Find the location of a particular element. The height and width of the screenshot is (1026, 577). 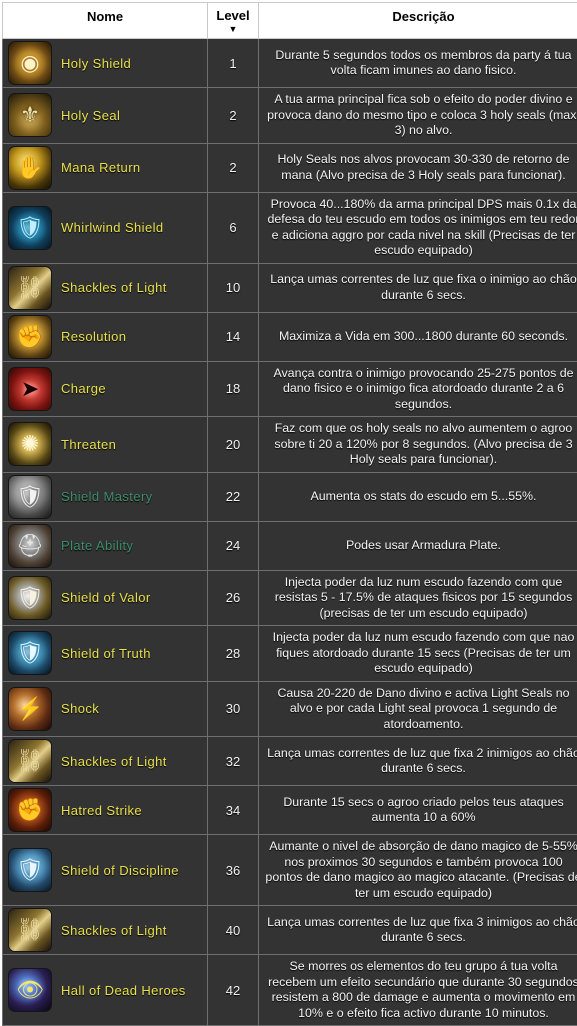

shield-mastery-icon-glyph: 🛡 is located at coordinates (30, 497).